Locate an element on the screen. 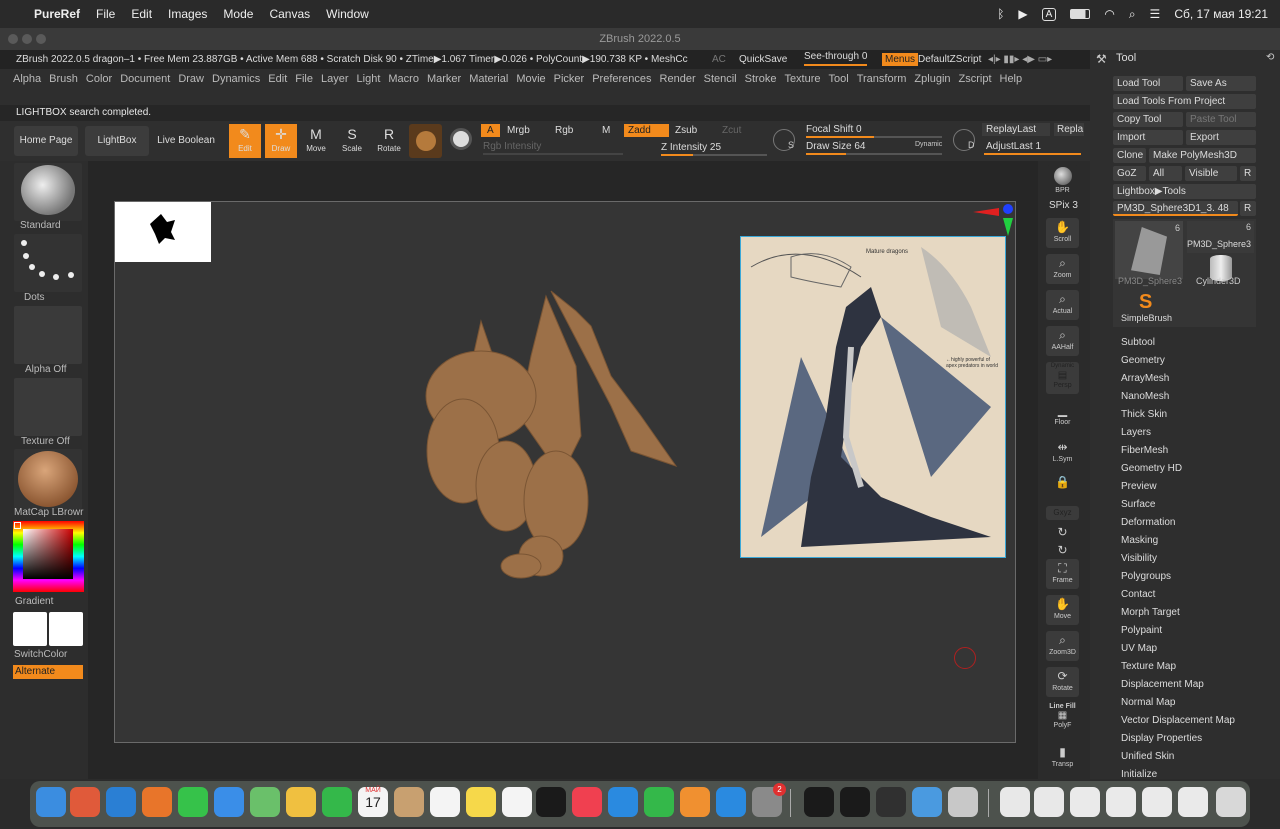  zmenu-zscript: Zscript is located at coordinates (975, 79).